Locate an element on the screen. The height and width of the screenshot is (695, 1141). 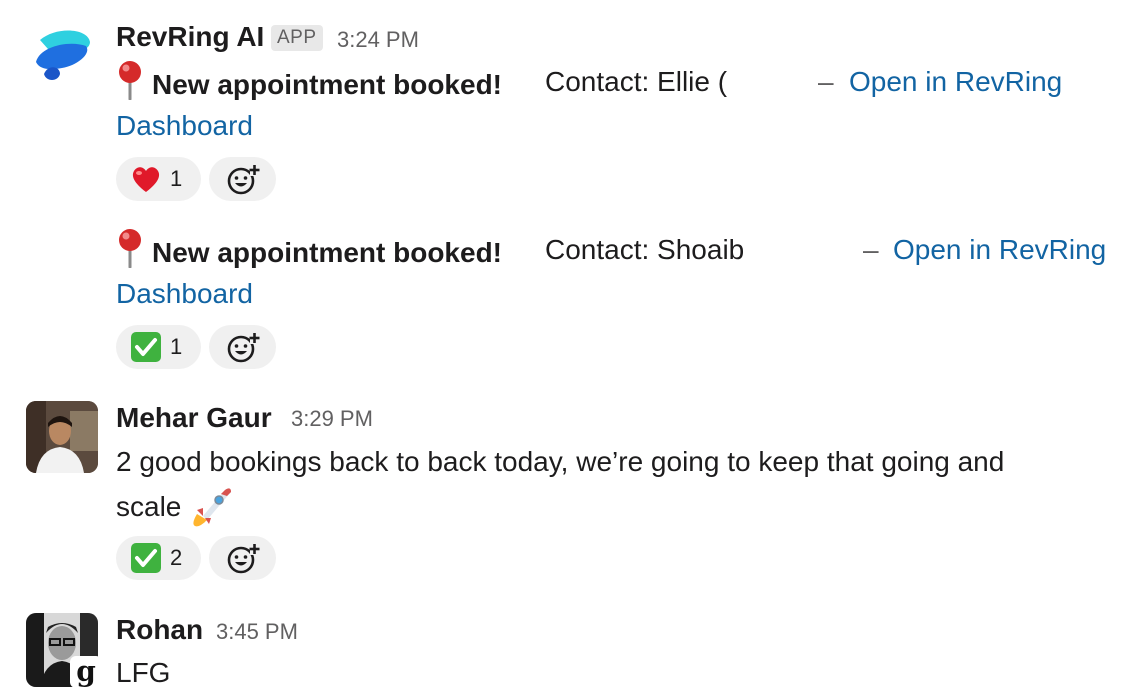
check-reaction: 1 is located at coordinates (158, 347).